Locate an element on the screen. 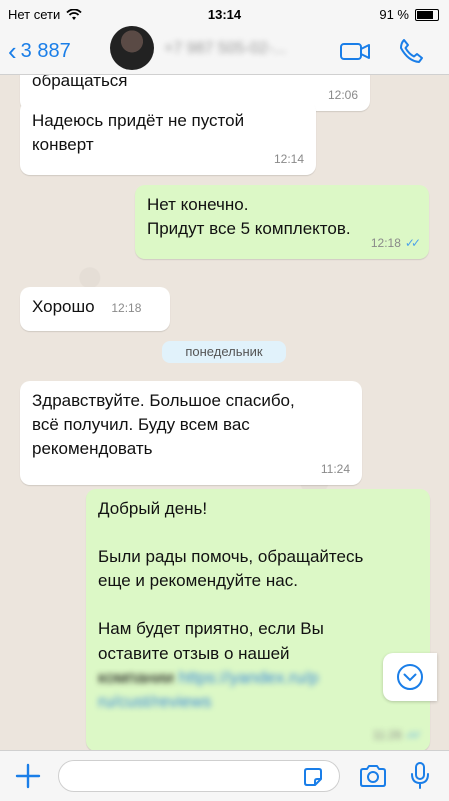 The width and height of the screenshot is (449, 801). phone-icon is located at coordinates (411, 51).